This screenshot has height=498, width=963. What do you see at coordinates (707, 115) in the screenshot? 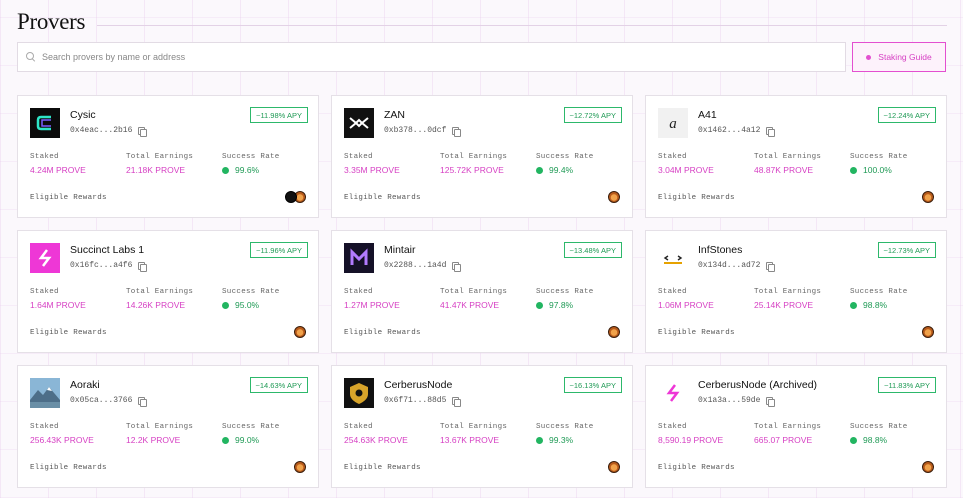
I see `prover-name: A41` at bounding box center [707, 115].